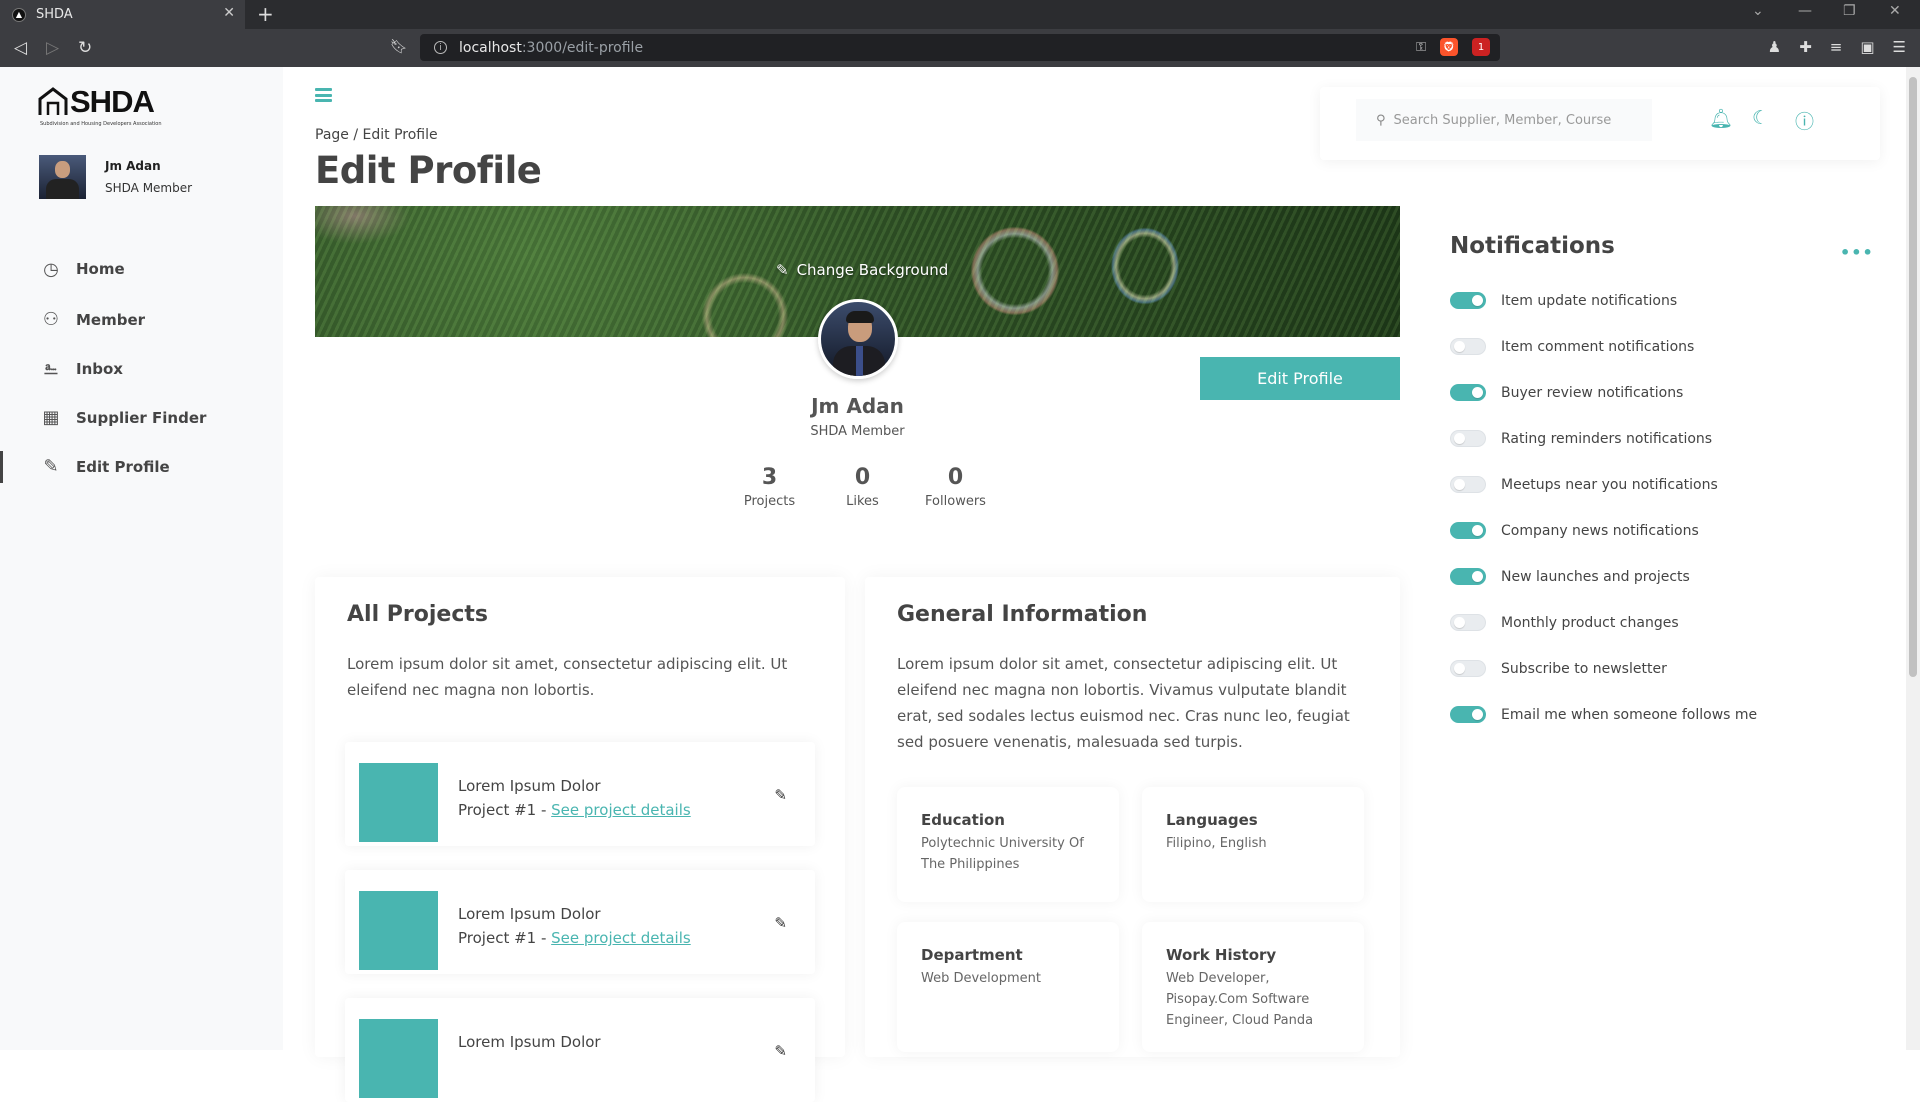 This screenshot has width=1920, height=1102. I want to click on new-tab-icon: +, so click(265, 14).